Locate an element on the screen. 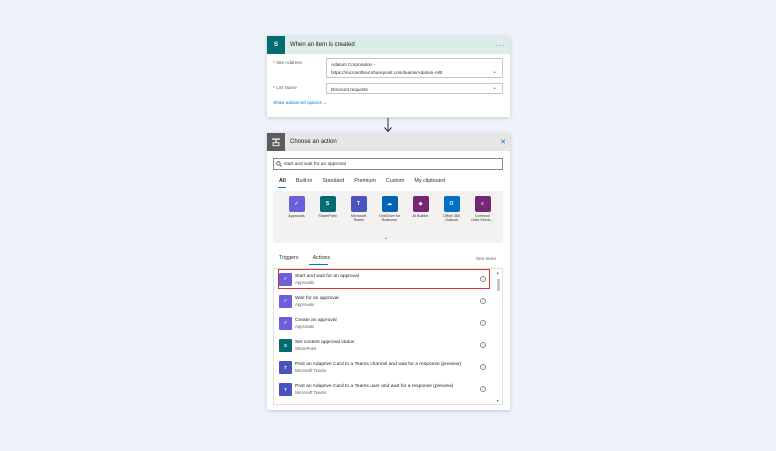 This screenshot has height=451, width=776. tab-triggers: Triggers is located at coordinates (289, 258).